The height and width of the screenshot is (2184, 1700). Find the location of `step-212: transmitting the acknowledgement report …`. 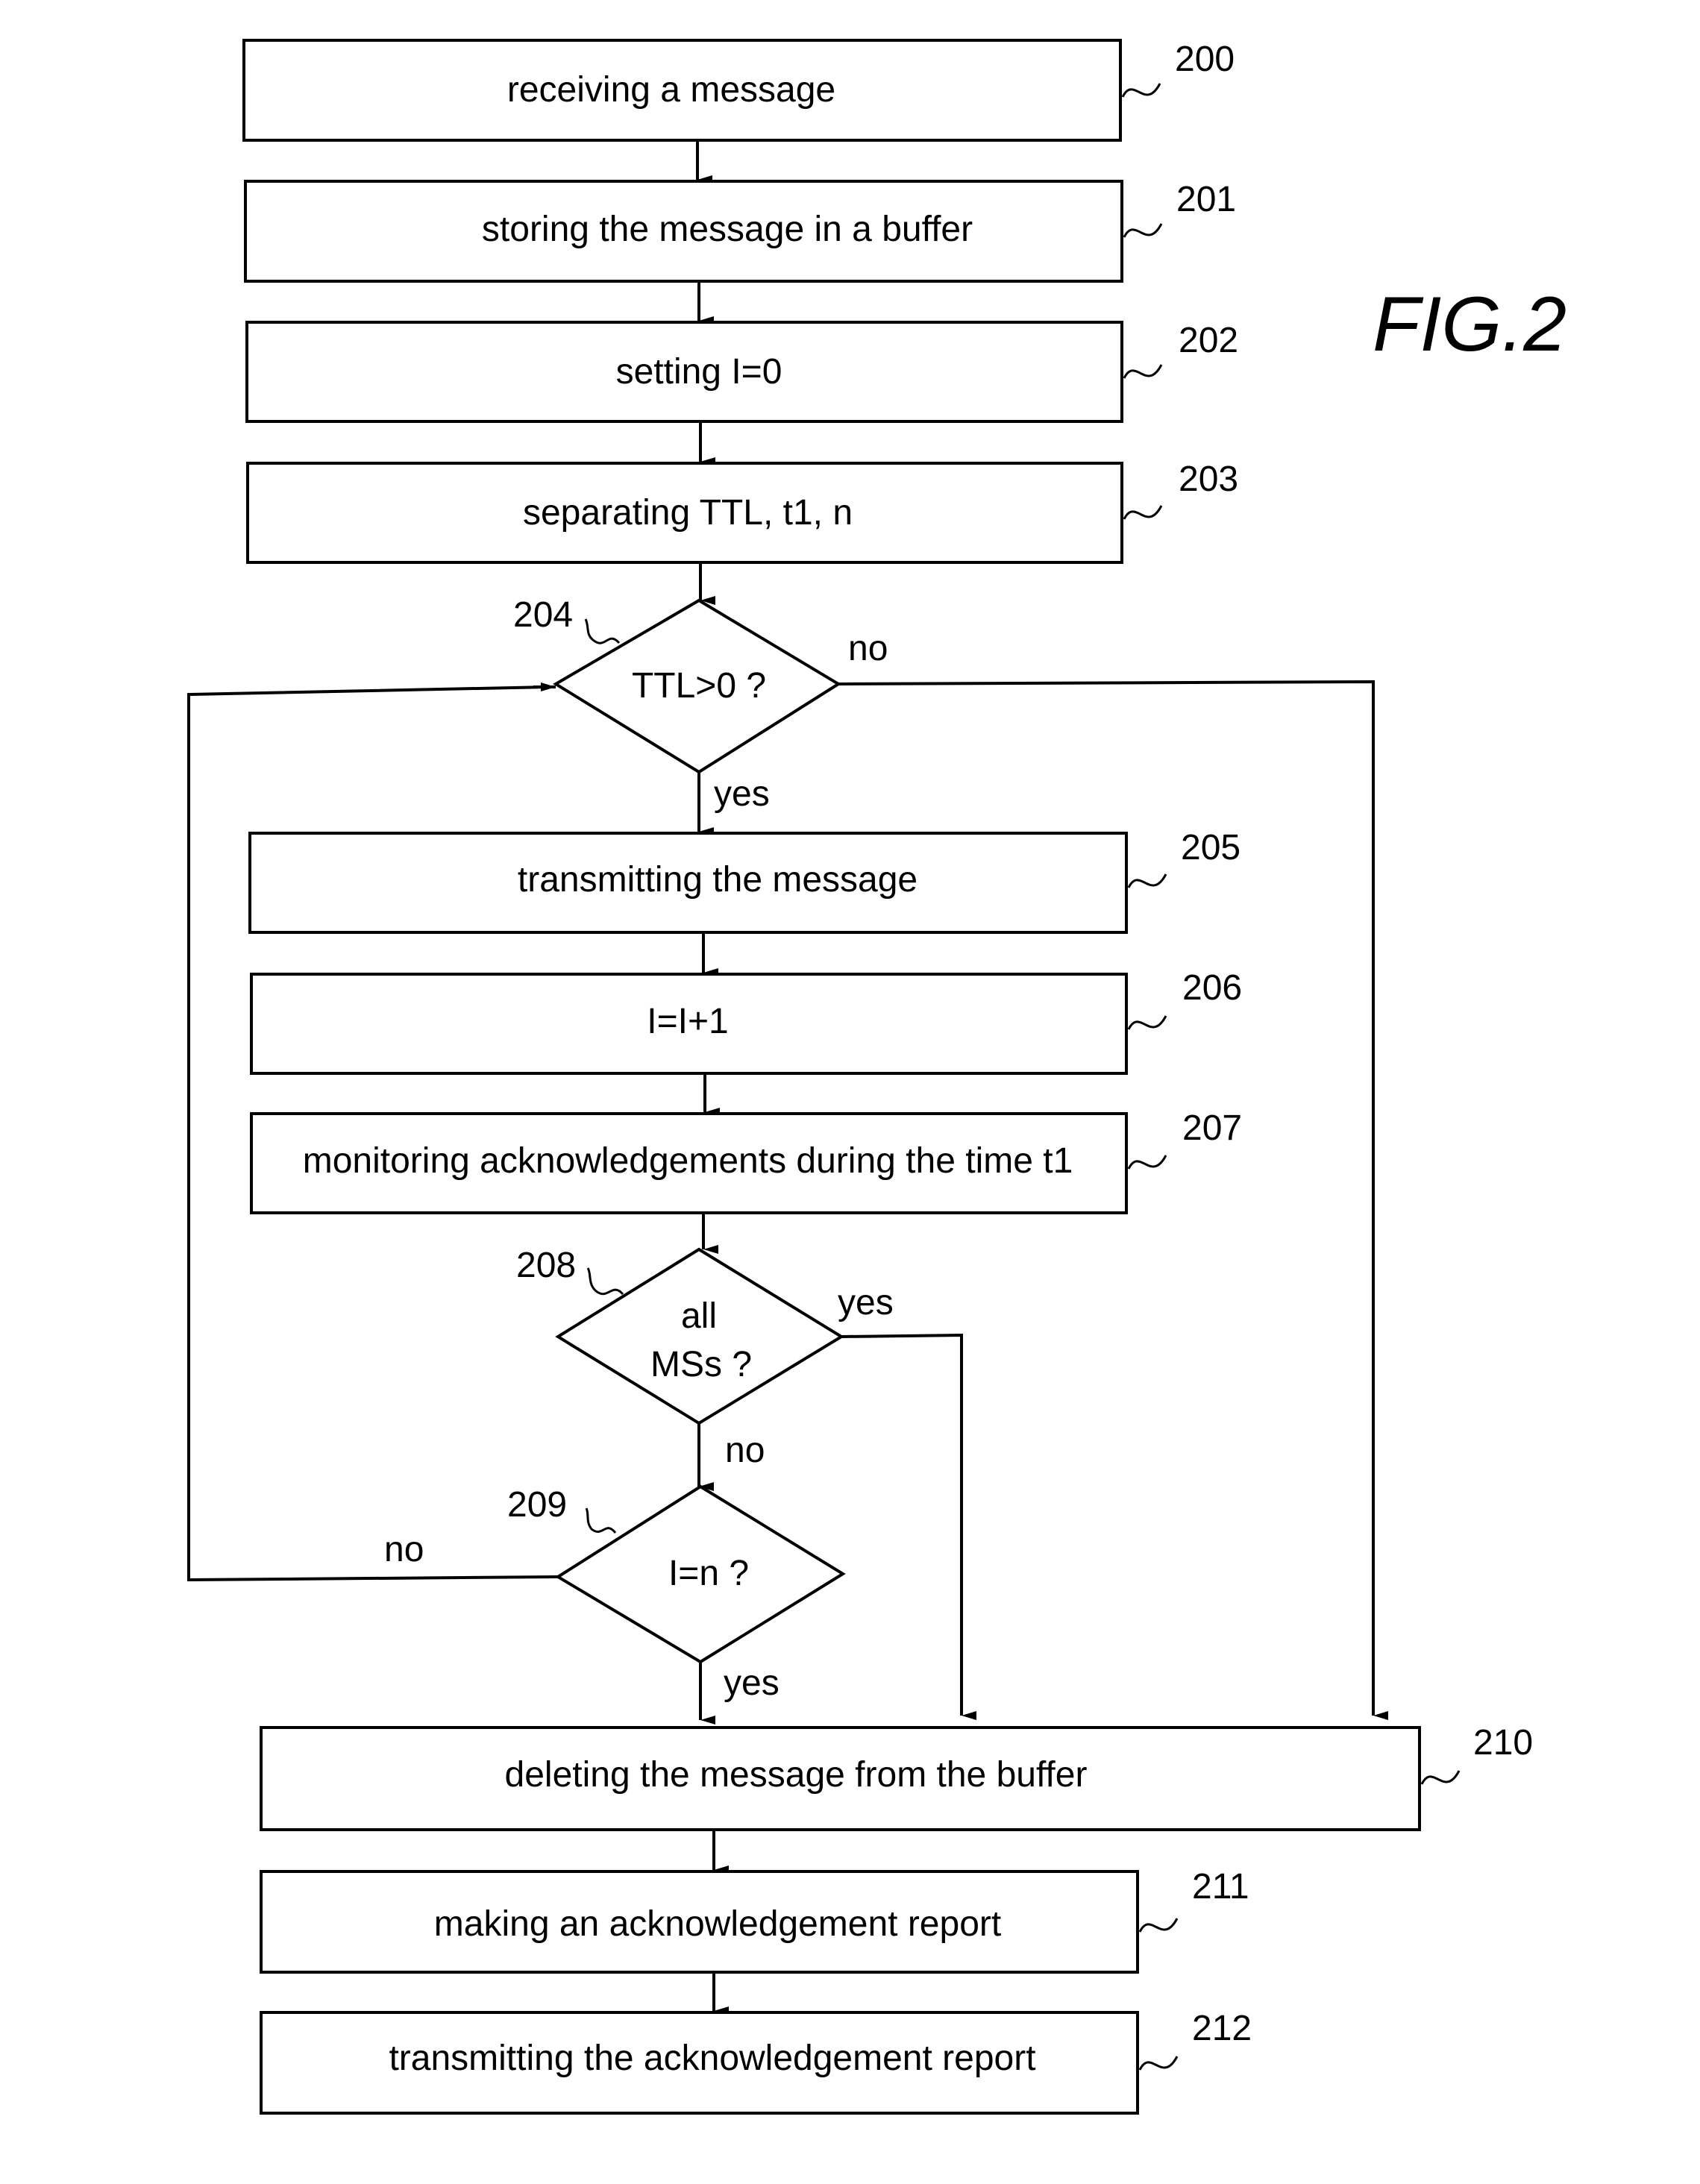

step-212: transmitting the acknowledgement report … is located at coordinates (756, 2062).